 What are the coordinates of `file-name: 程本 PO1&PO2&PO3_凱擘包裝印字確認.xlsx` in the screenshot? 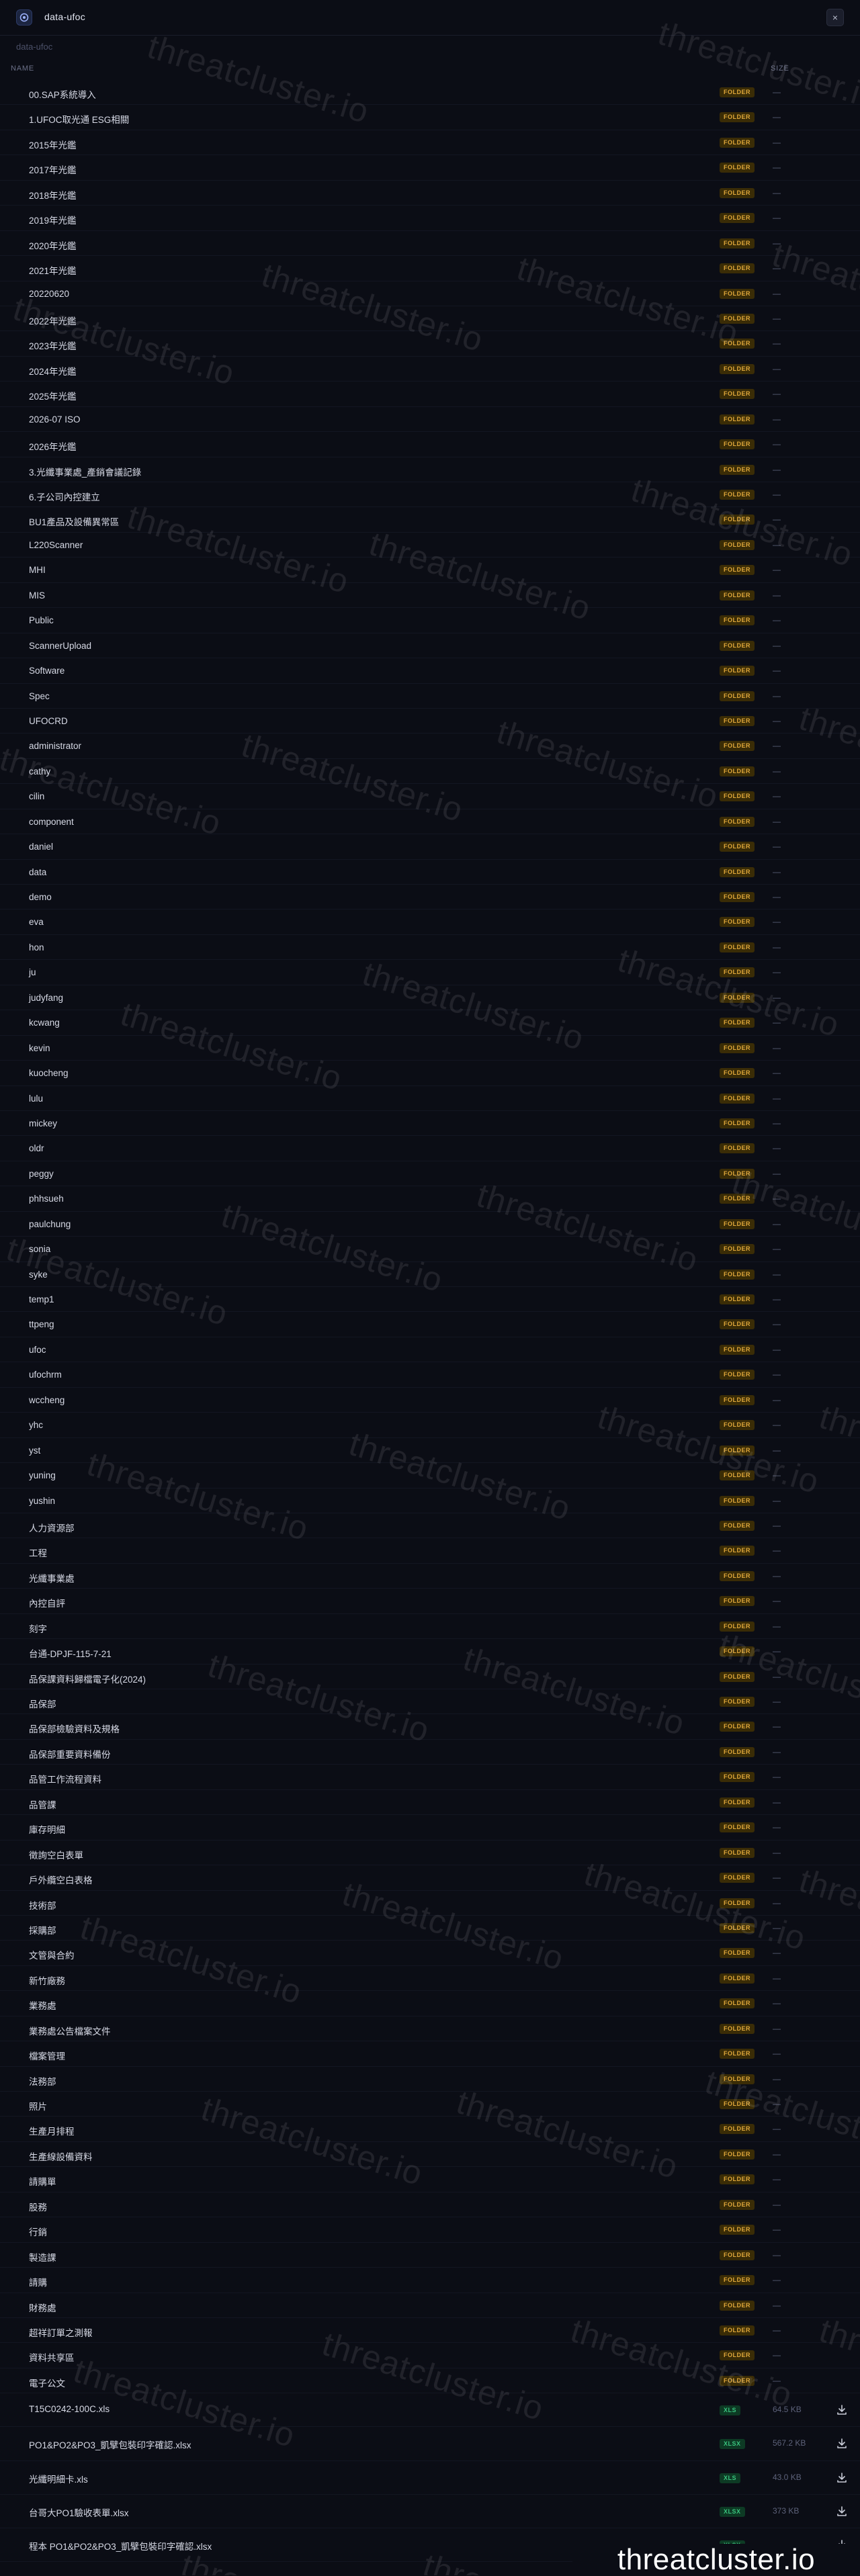 It's located at (120, 2545).